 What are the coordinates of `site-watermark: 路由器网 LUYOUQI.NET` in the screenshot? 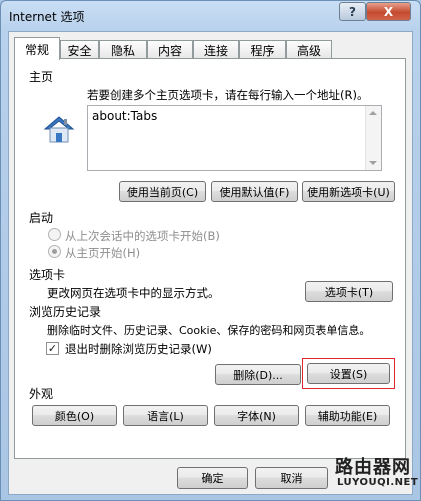 It's located at (377, 473).